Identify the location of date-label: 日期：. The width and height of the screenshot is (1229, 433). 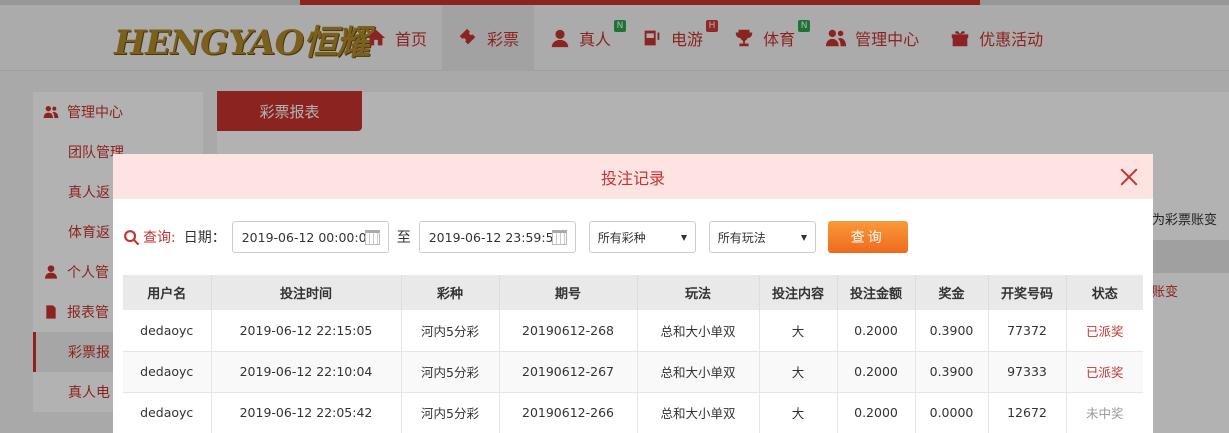
(204, 238).